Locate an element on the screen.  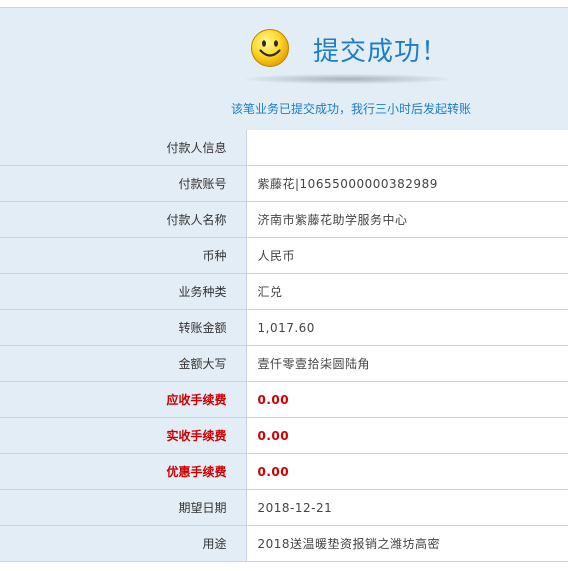
table-row-payer-name: 付款人名称 济南市紫藤花助学服务中心 is located at coordinates (284, 219).